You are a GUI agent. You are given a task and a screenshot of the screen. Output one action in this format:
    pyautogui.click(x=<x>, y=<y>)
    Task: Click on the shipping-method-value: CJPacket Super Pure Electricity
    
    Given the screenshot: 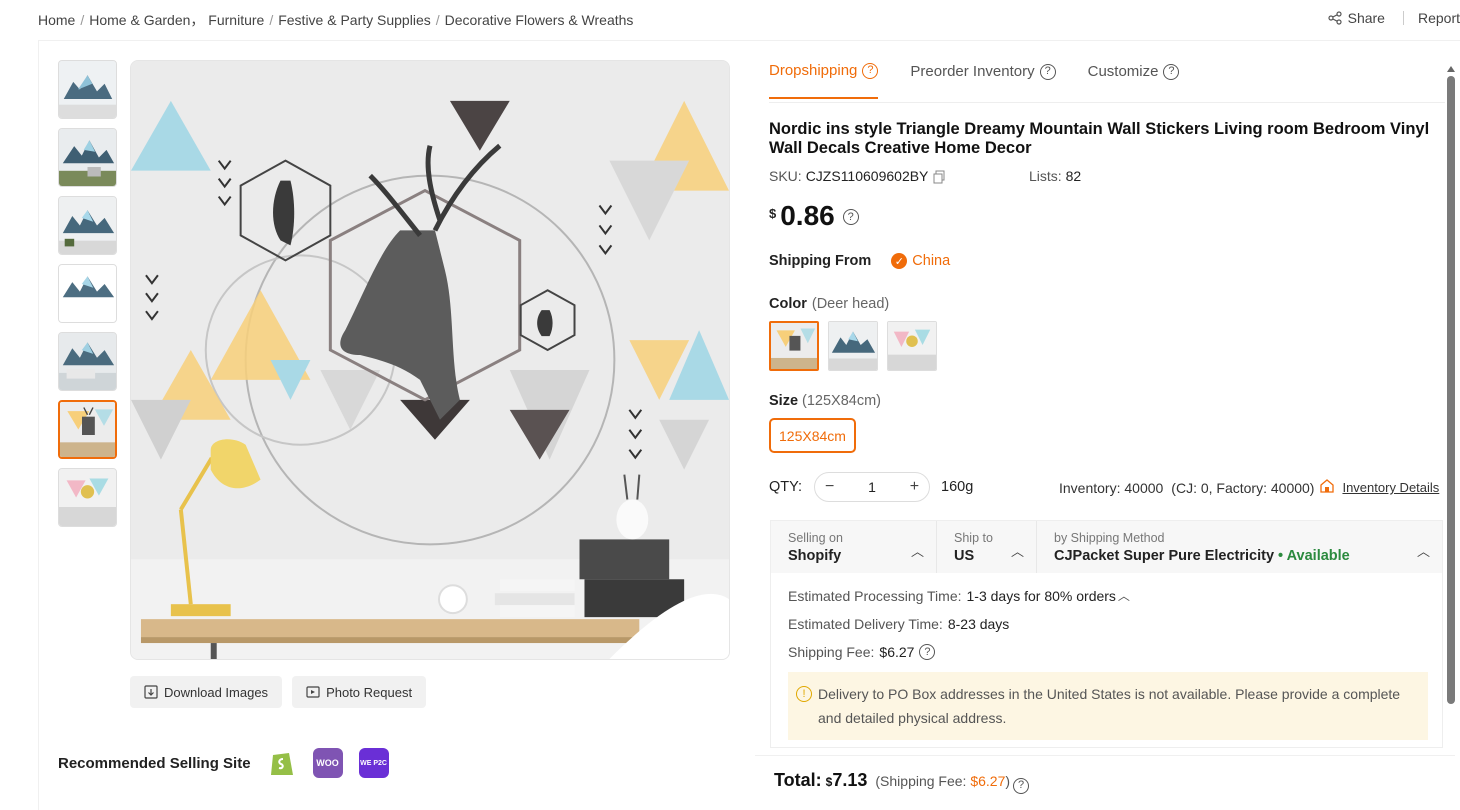 What is the action you would take?
    pyautogui.click(x=1164, y=556)
    